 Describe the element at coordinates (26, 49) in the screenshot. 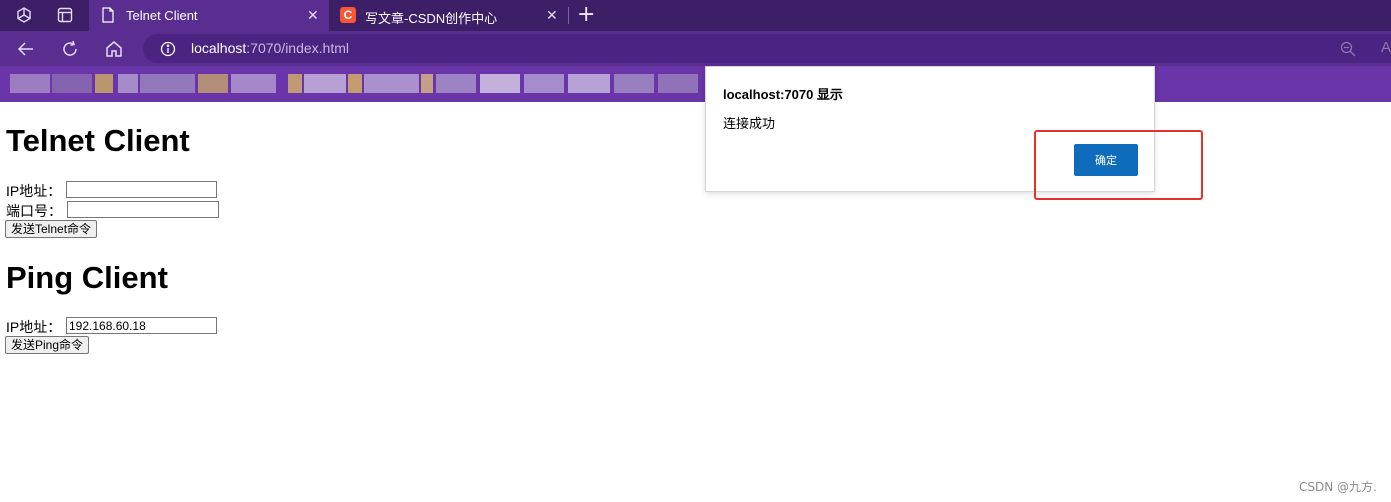

I see `back-icon` at that location.